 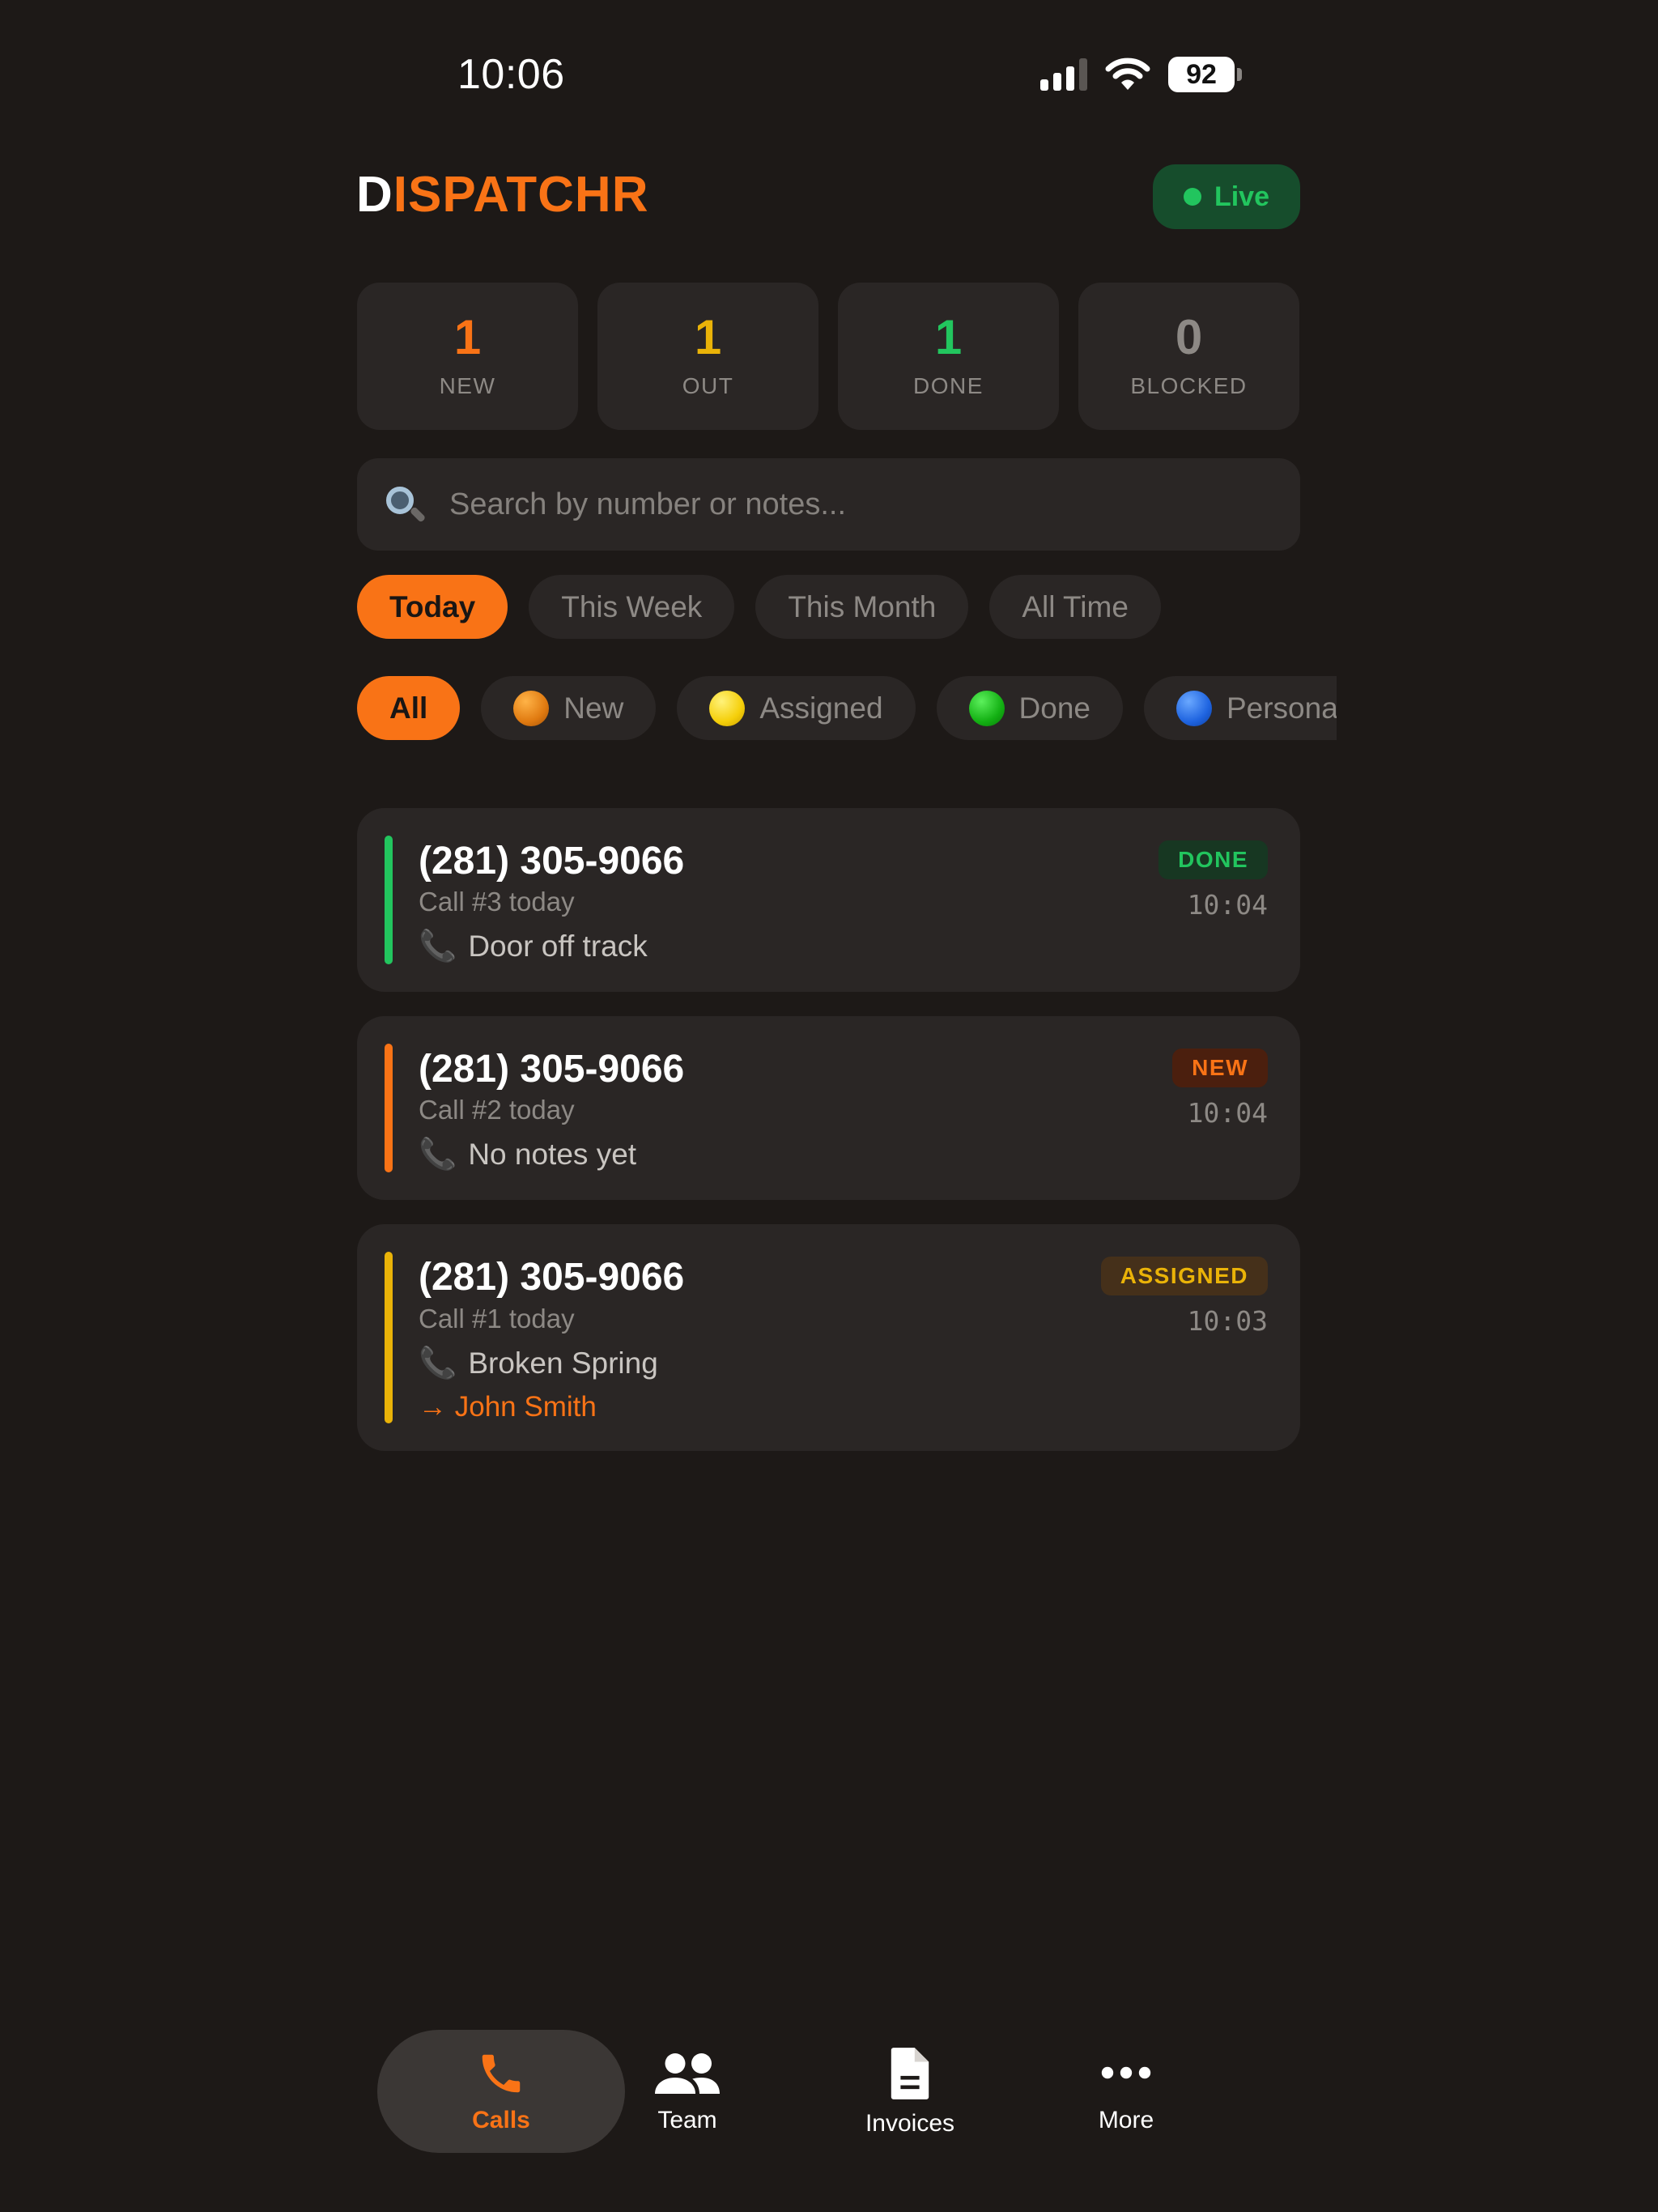 I want to click on brand-rest: ISPATCHR, so click(x=521, y=195).